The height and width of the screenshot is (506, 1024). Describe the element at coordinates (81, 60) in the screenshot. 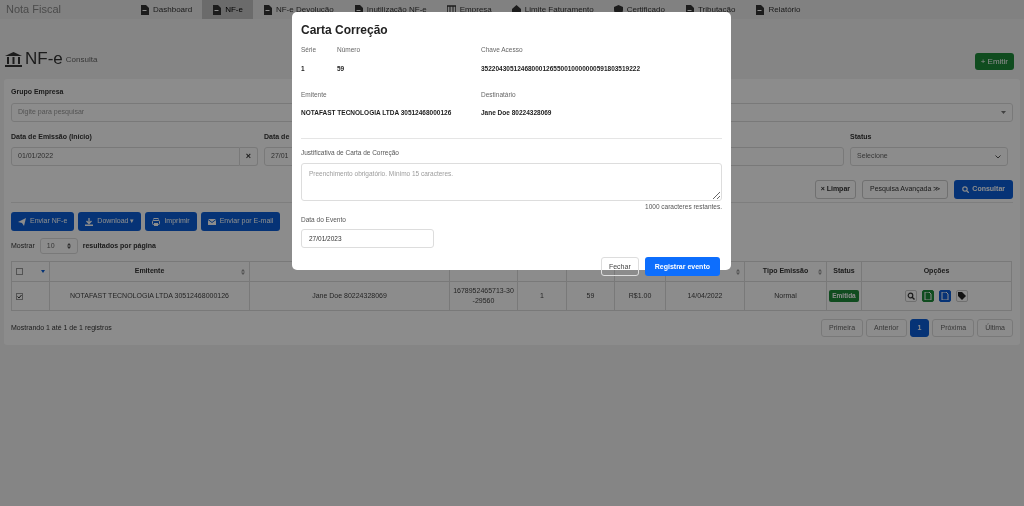

I see `page-subtitle: Consulta` at that location.